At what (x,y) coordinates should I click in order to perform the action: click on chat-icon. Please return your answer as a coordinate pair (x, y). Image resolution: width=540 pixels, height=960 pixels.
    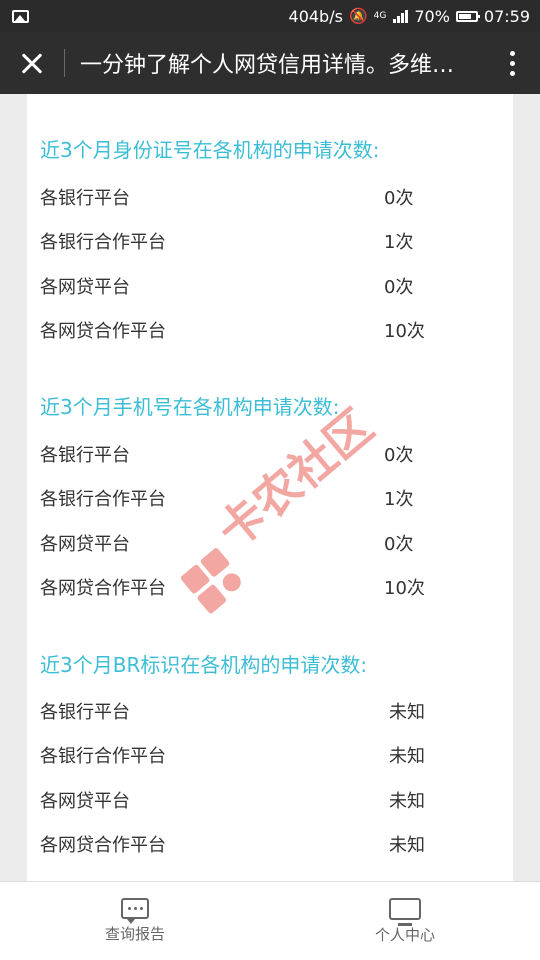
    Looking at the image, I should click on (135, 911).